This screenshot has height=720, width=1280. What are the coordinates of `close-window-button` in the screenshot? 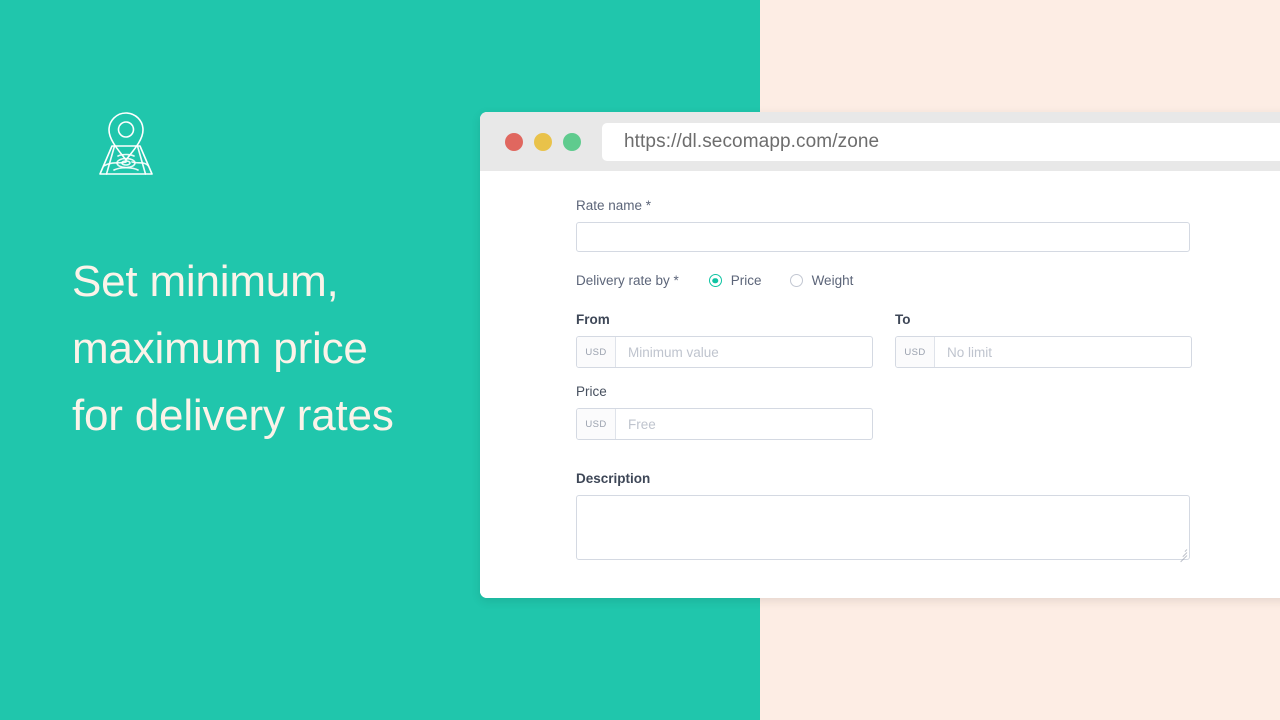 It's located at (514, 141).